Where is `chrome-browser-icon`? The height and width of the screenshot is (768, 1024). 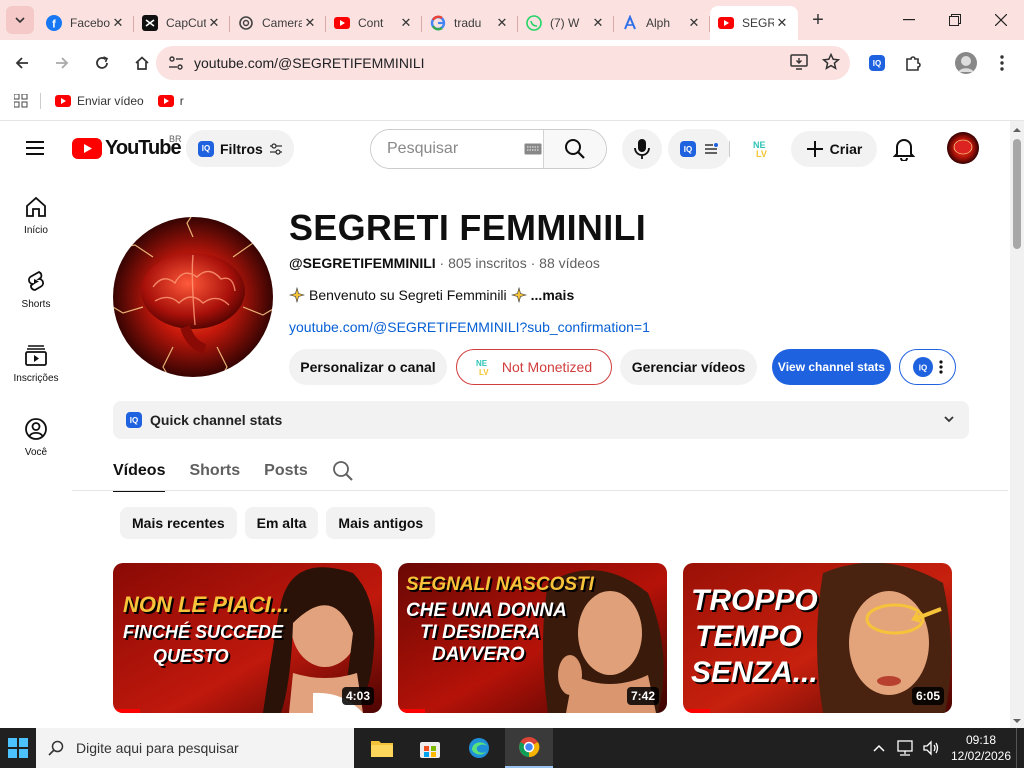
chrome-browser-icon is located at coordinates (529, 748).